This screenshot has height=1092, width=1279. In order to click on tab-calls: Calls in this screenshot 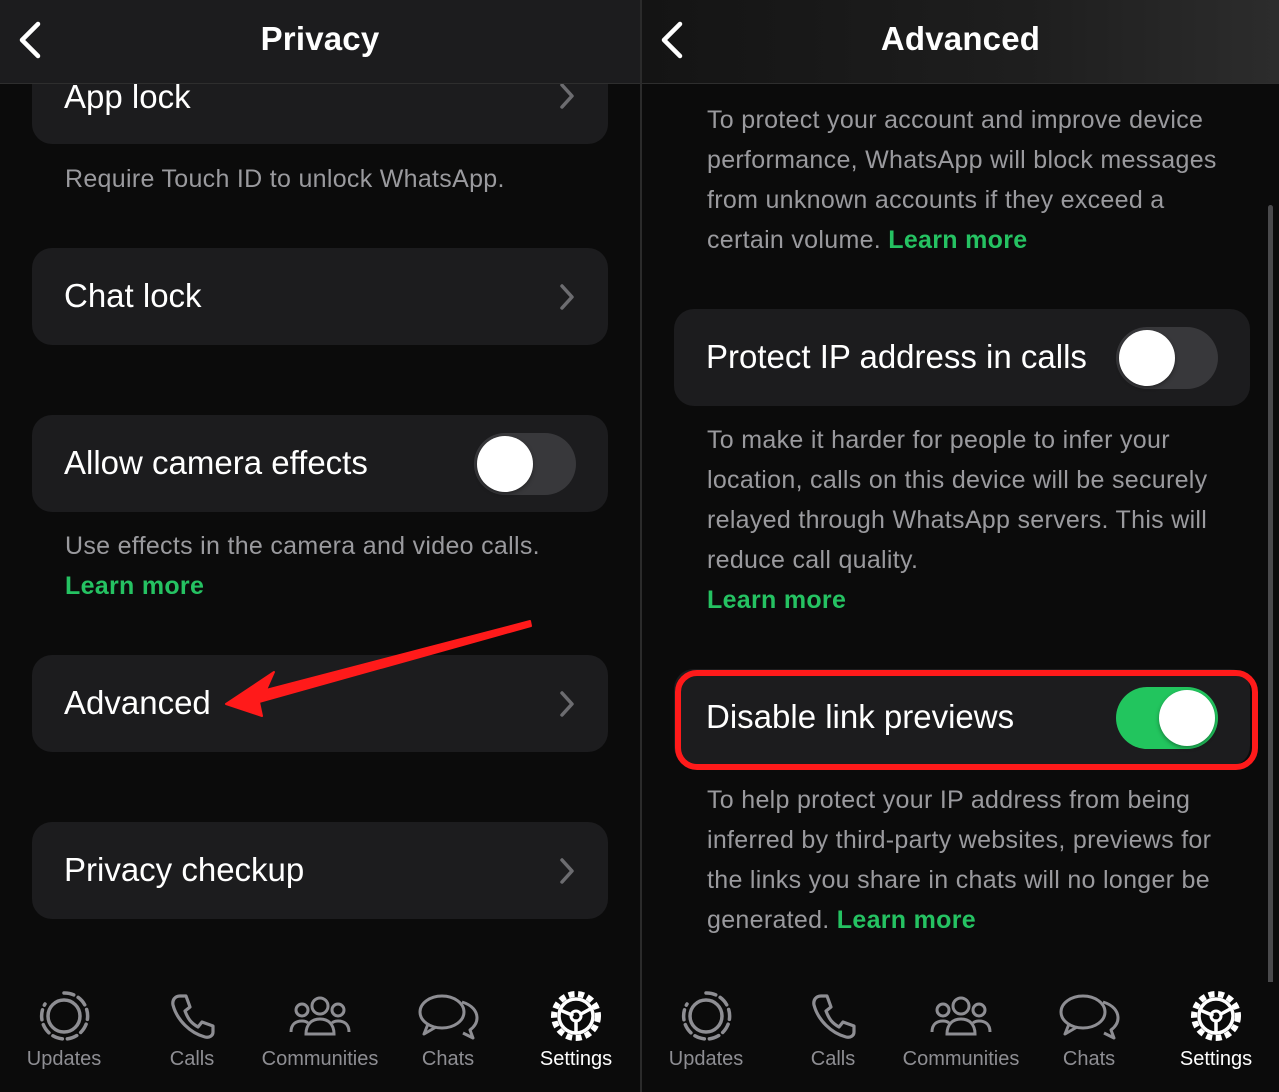, I will do `click(833, 1037)`.